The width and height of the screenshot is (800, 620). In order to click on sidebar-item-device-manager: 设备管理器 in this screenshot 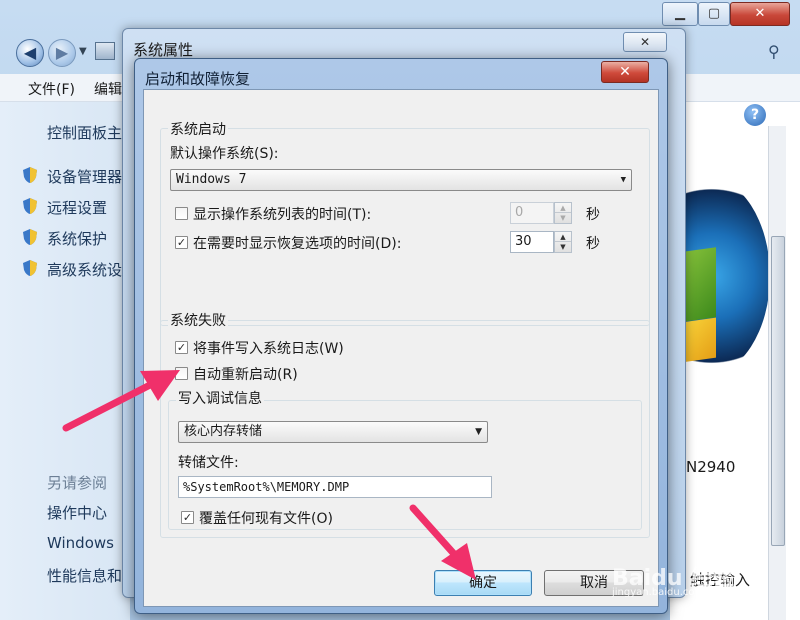, I will do `click(84, 176)`.